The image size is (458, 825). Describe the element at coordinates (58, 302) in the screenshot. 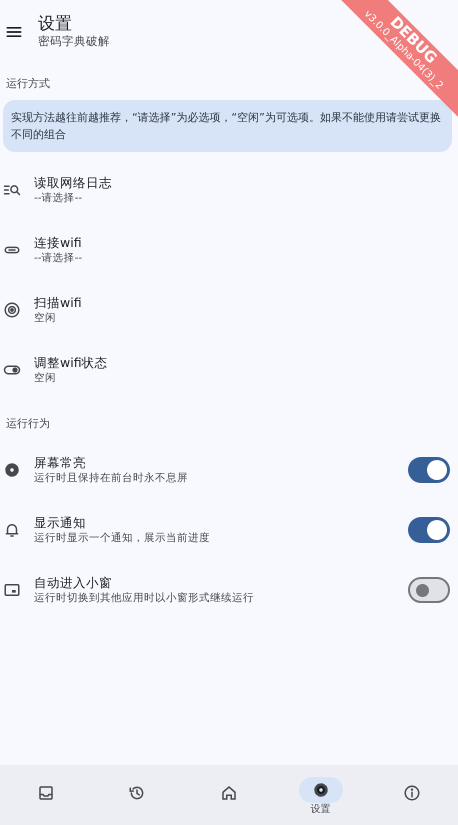

I see `row-title: 扫描wifi` at that location.